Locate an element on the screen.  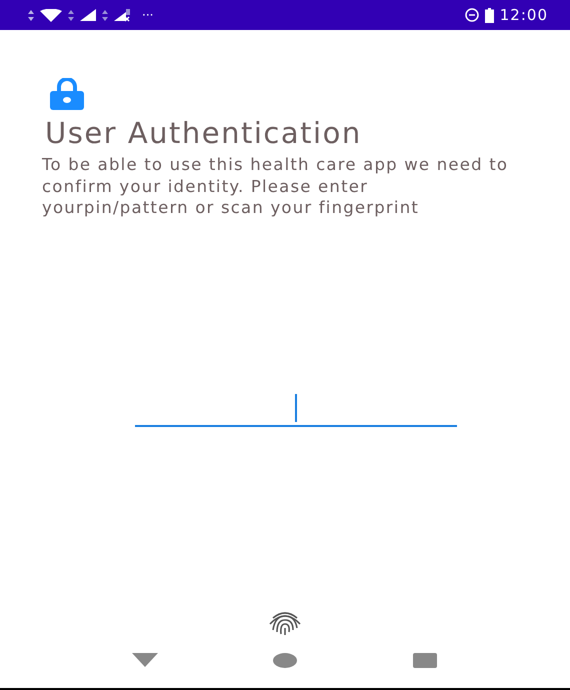
battery-icon is located at coordinates (489, 15).